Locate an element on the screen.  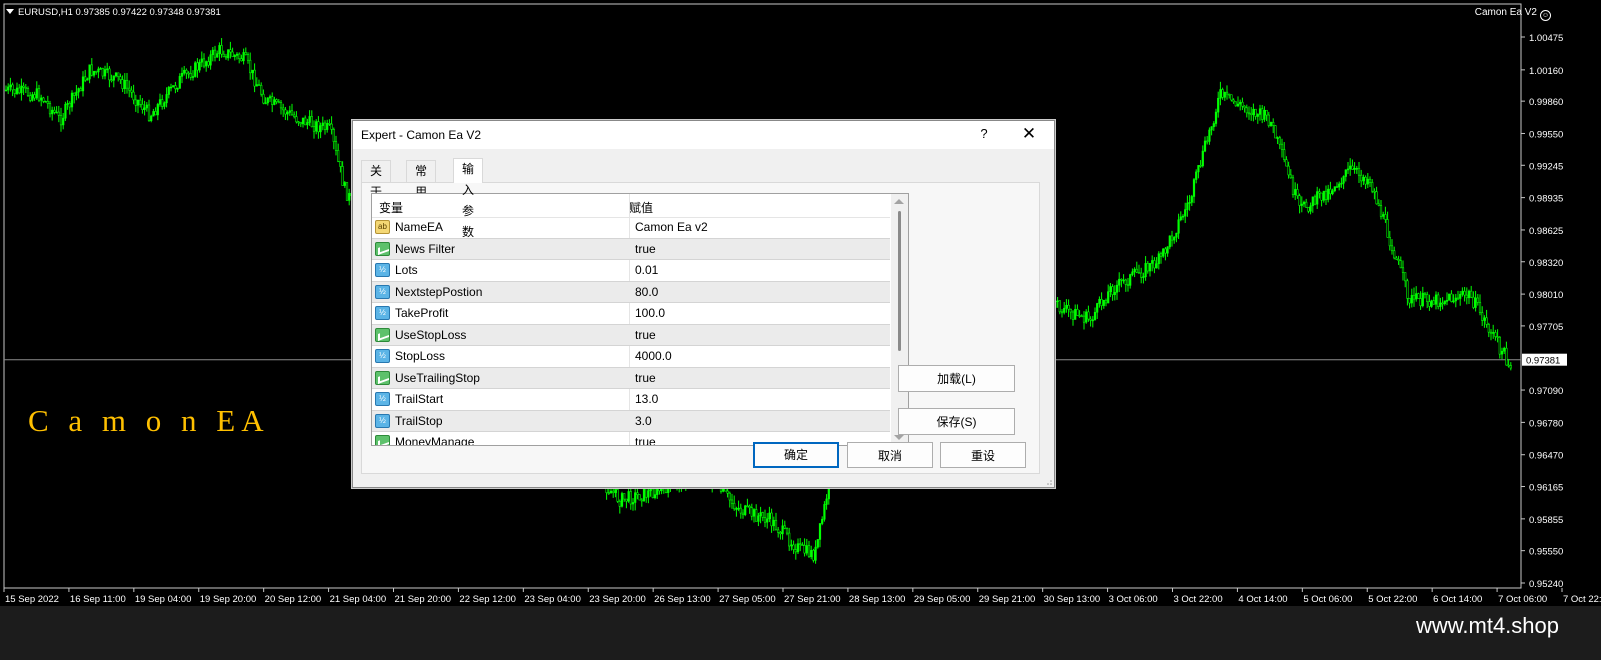
reset-button: 重设 is located at coordinates (983, 455).